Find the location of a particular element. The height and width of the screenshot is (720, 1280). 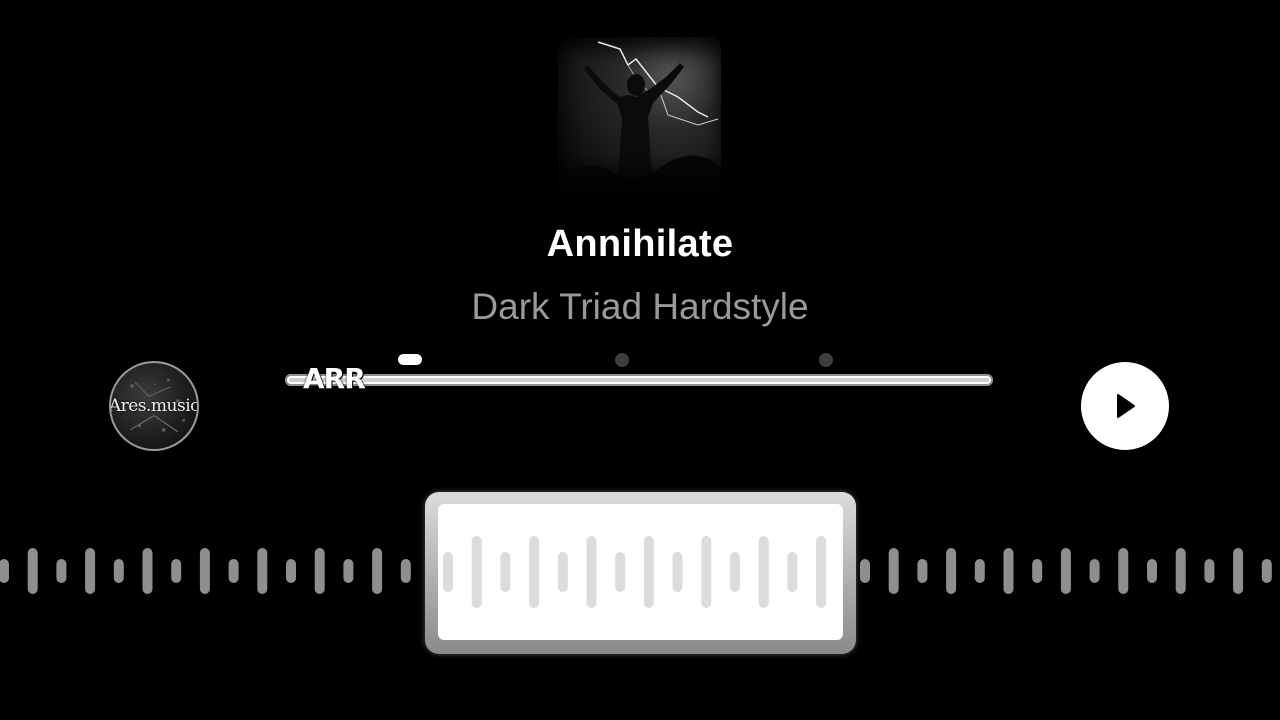

waveform-highlight-window is located at coordinates (640, 573).